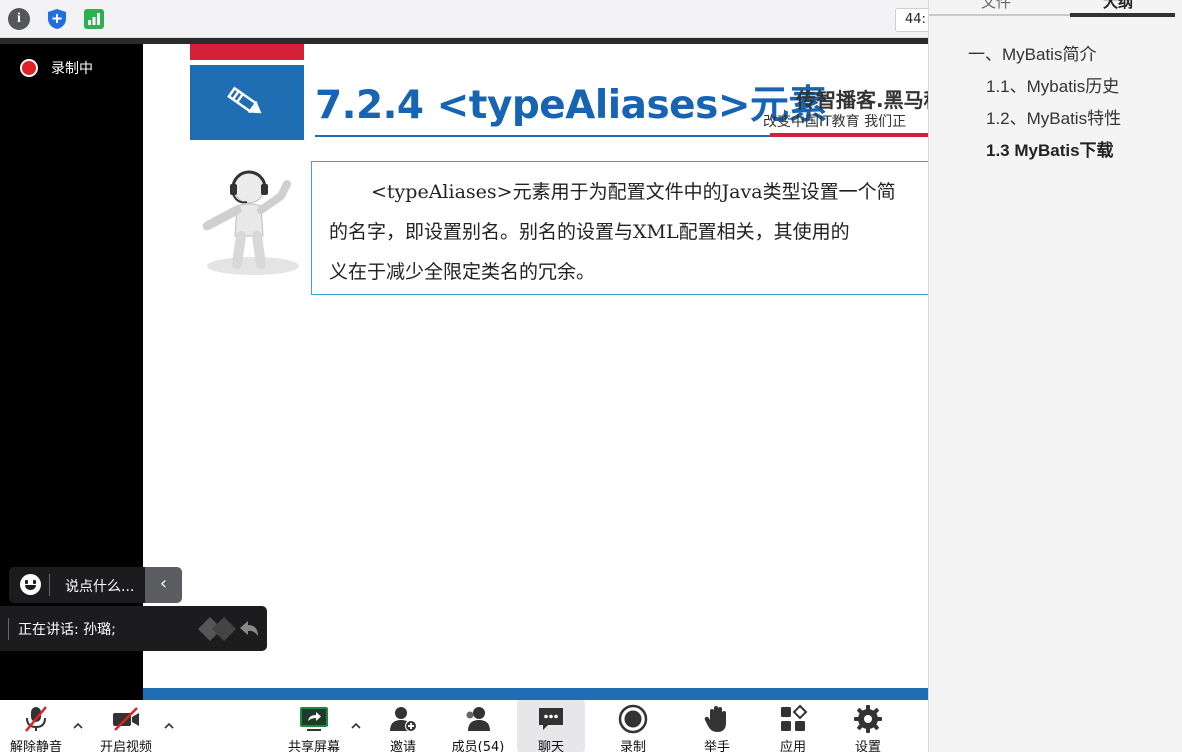  Describe the element at coordinates (1122, 15) in the screenshot. I see `tab-active-indicator` at that location.